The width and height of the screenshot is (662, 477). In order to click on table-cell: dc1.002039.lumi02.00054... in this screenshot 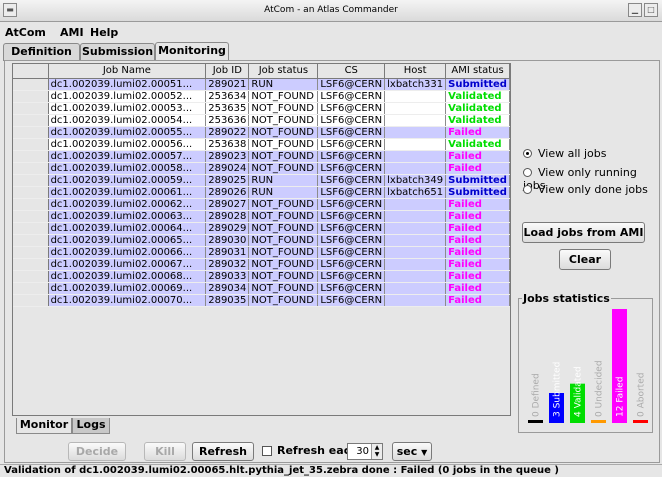, I will do `click(127, 120)`.